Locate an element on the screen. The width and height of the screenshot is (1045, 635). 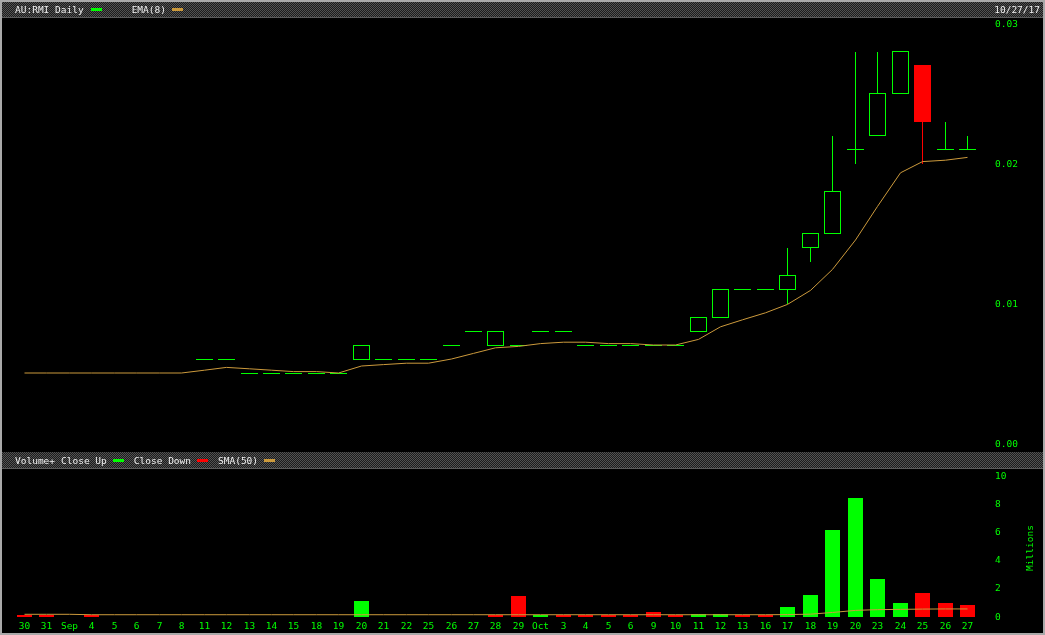
date-axis-label: 10 is located at coordinates (675, 625).